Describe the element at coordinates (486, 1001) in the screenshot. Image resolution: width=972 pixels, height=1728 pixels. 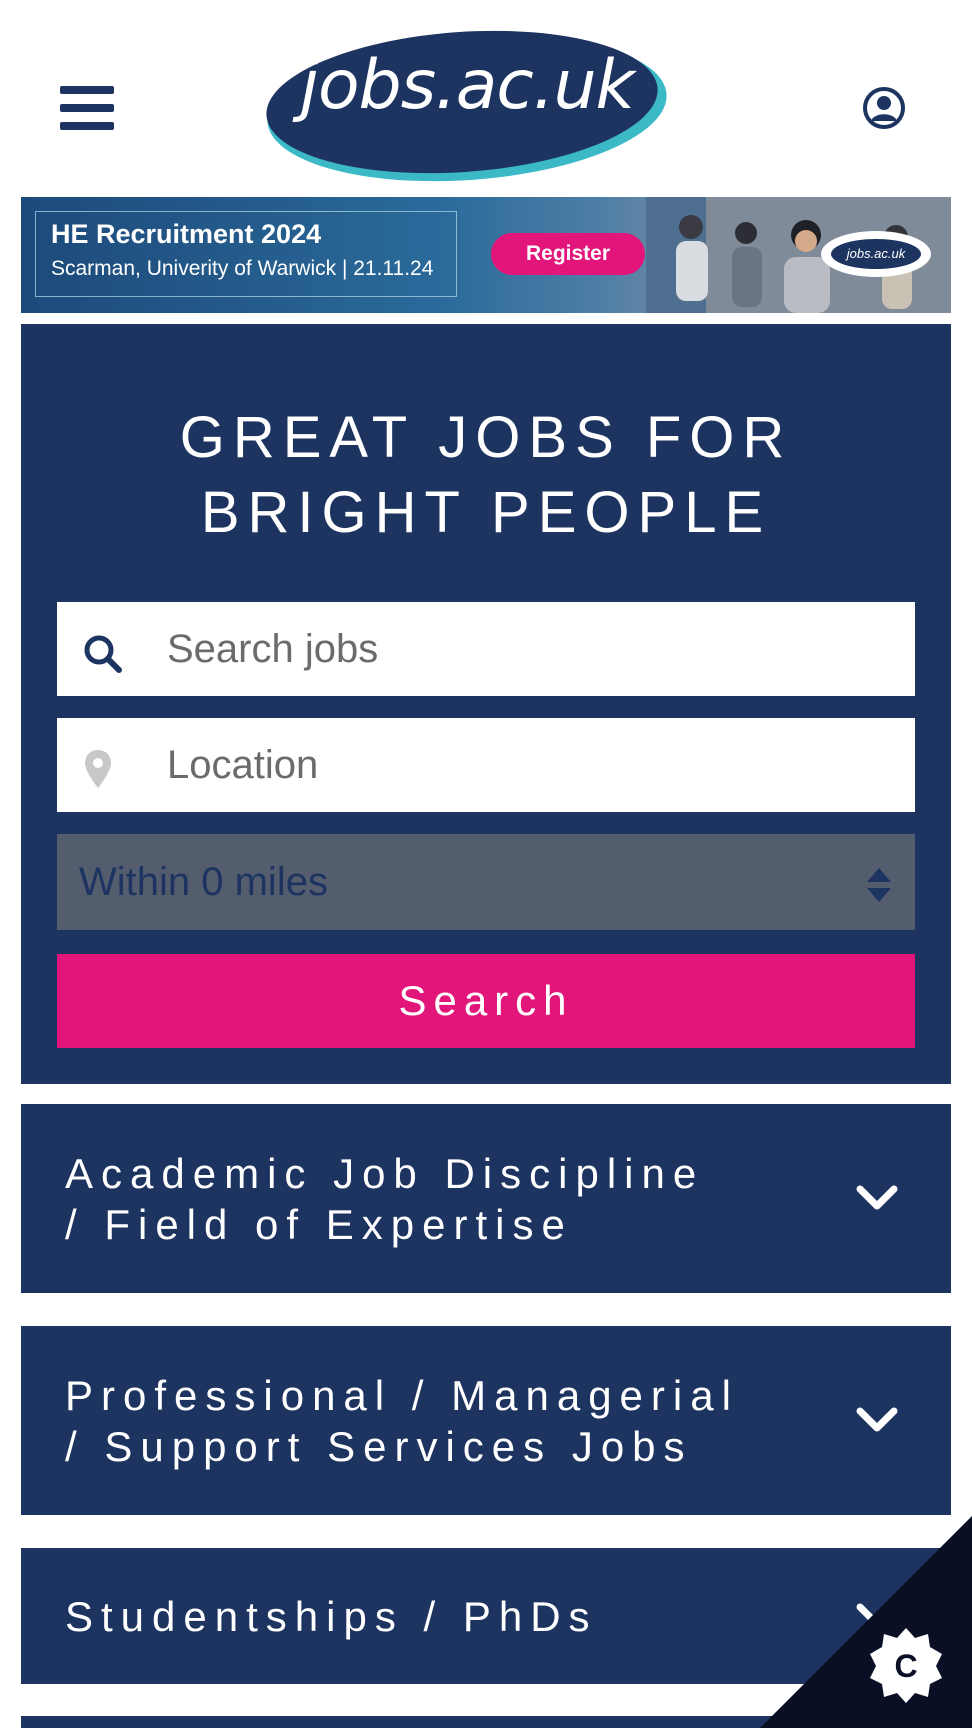
I see `search-button: Search` at that location.